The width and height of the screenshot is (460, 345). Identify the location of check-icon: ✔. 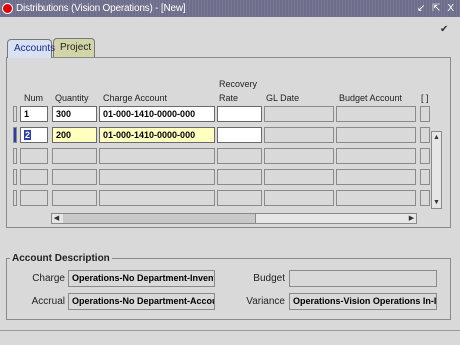
(445, 30).